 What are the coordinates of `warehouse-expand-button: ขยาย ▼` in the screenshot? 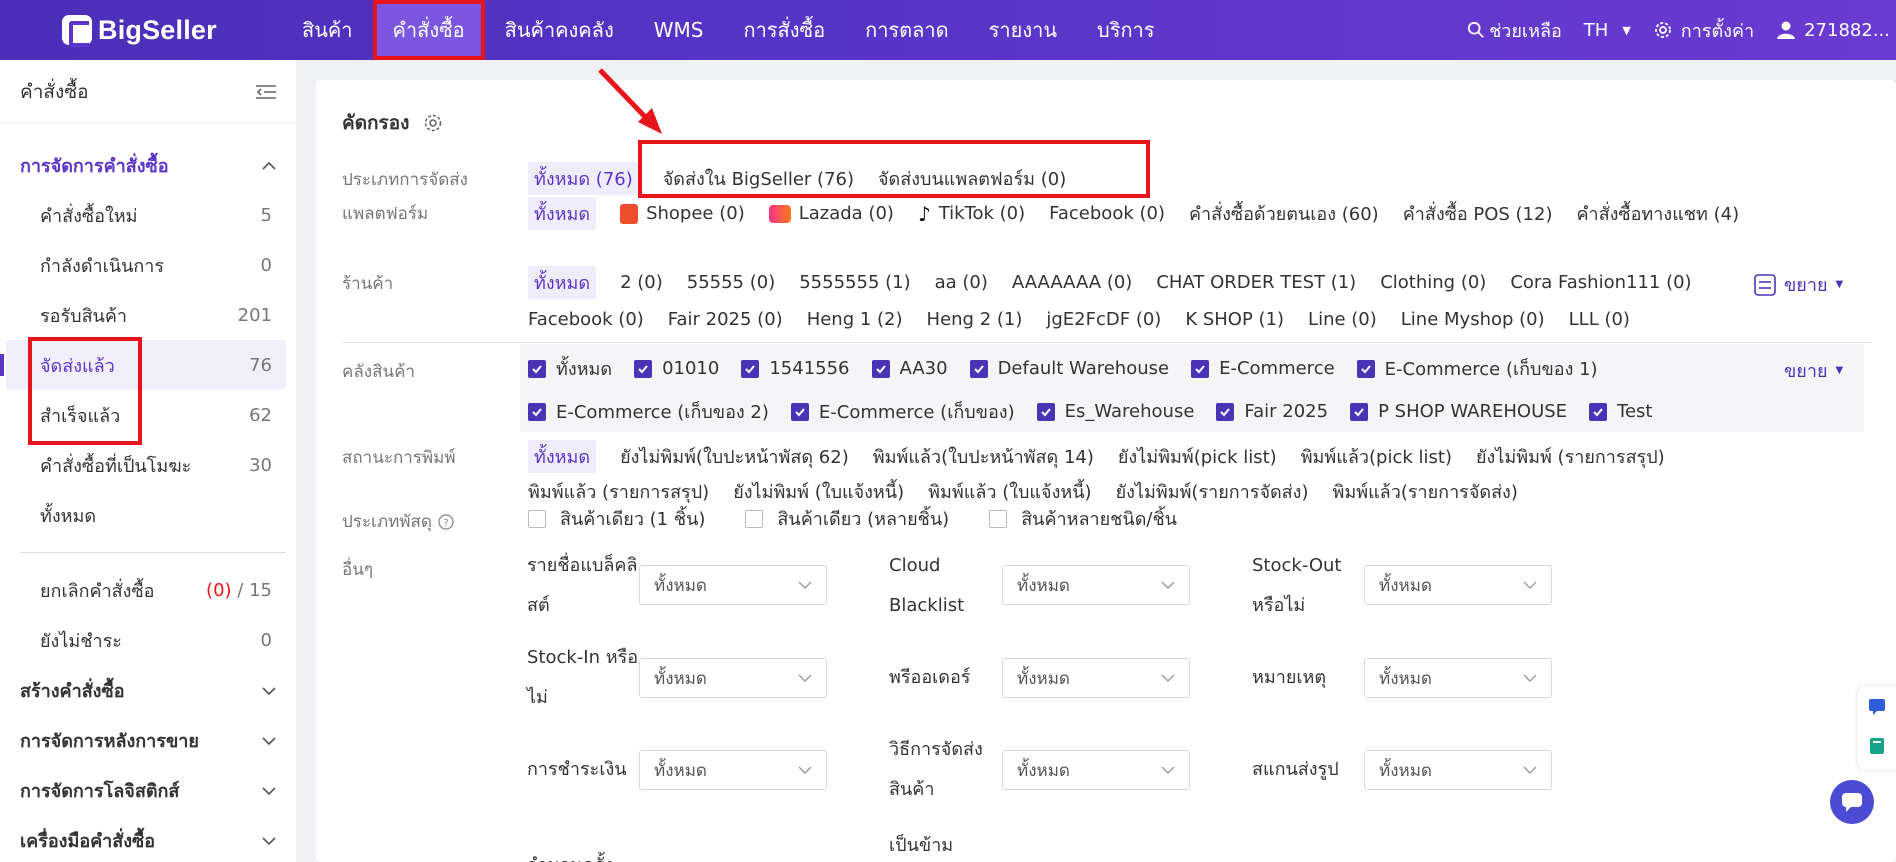 It's located at (1813, 370).